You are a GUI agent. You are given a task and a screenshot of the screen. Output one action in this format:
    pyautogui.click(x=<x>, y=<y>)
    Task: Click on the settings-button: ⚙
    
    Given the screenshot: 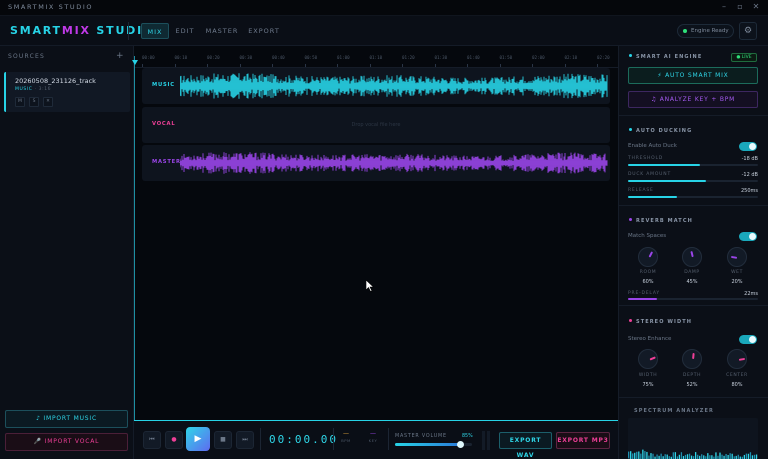 What is the action you would take?
    pyautogui.click(x=748, y=31)
    